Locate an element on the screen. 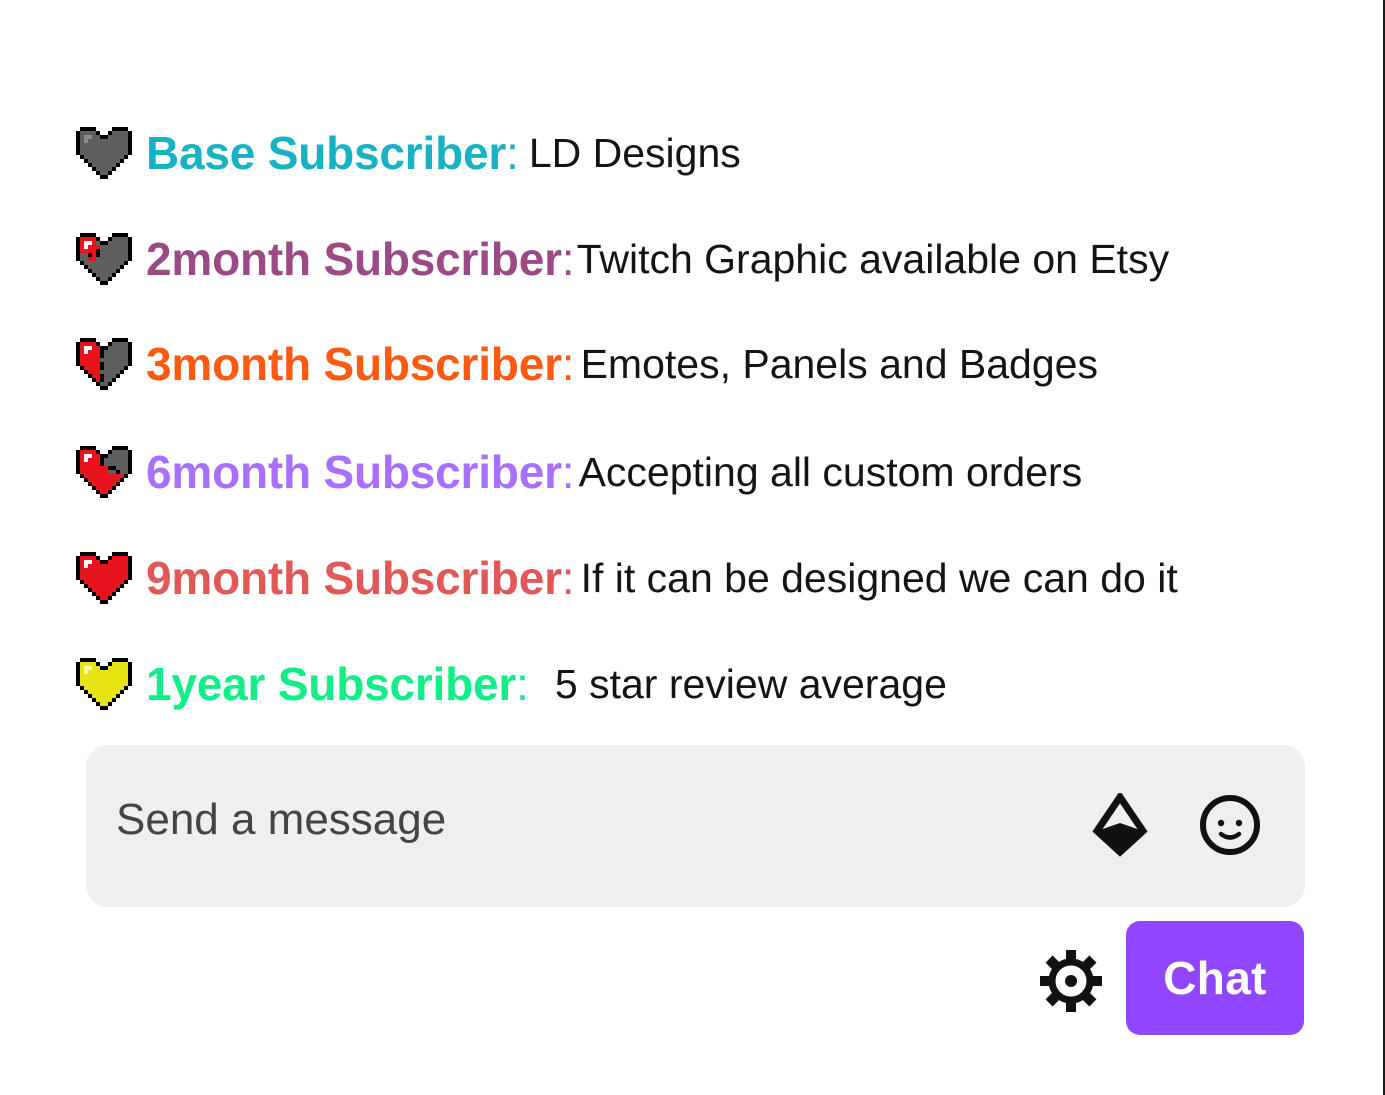 The image size is (1385, 1095). message-text: Emotes, Panels and Badges is located at coordinates (839, 363).